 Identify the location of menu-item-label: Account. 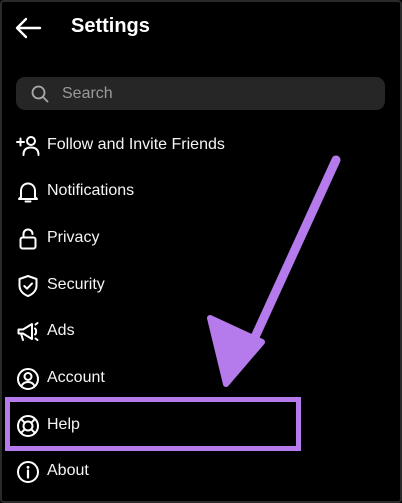
(76, 377).